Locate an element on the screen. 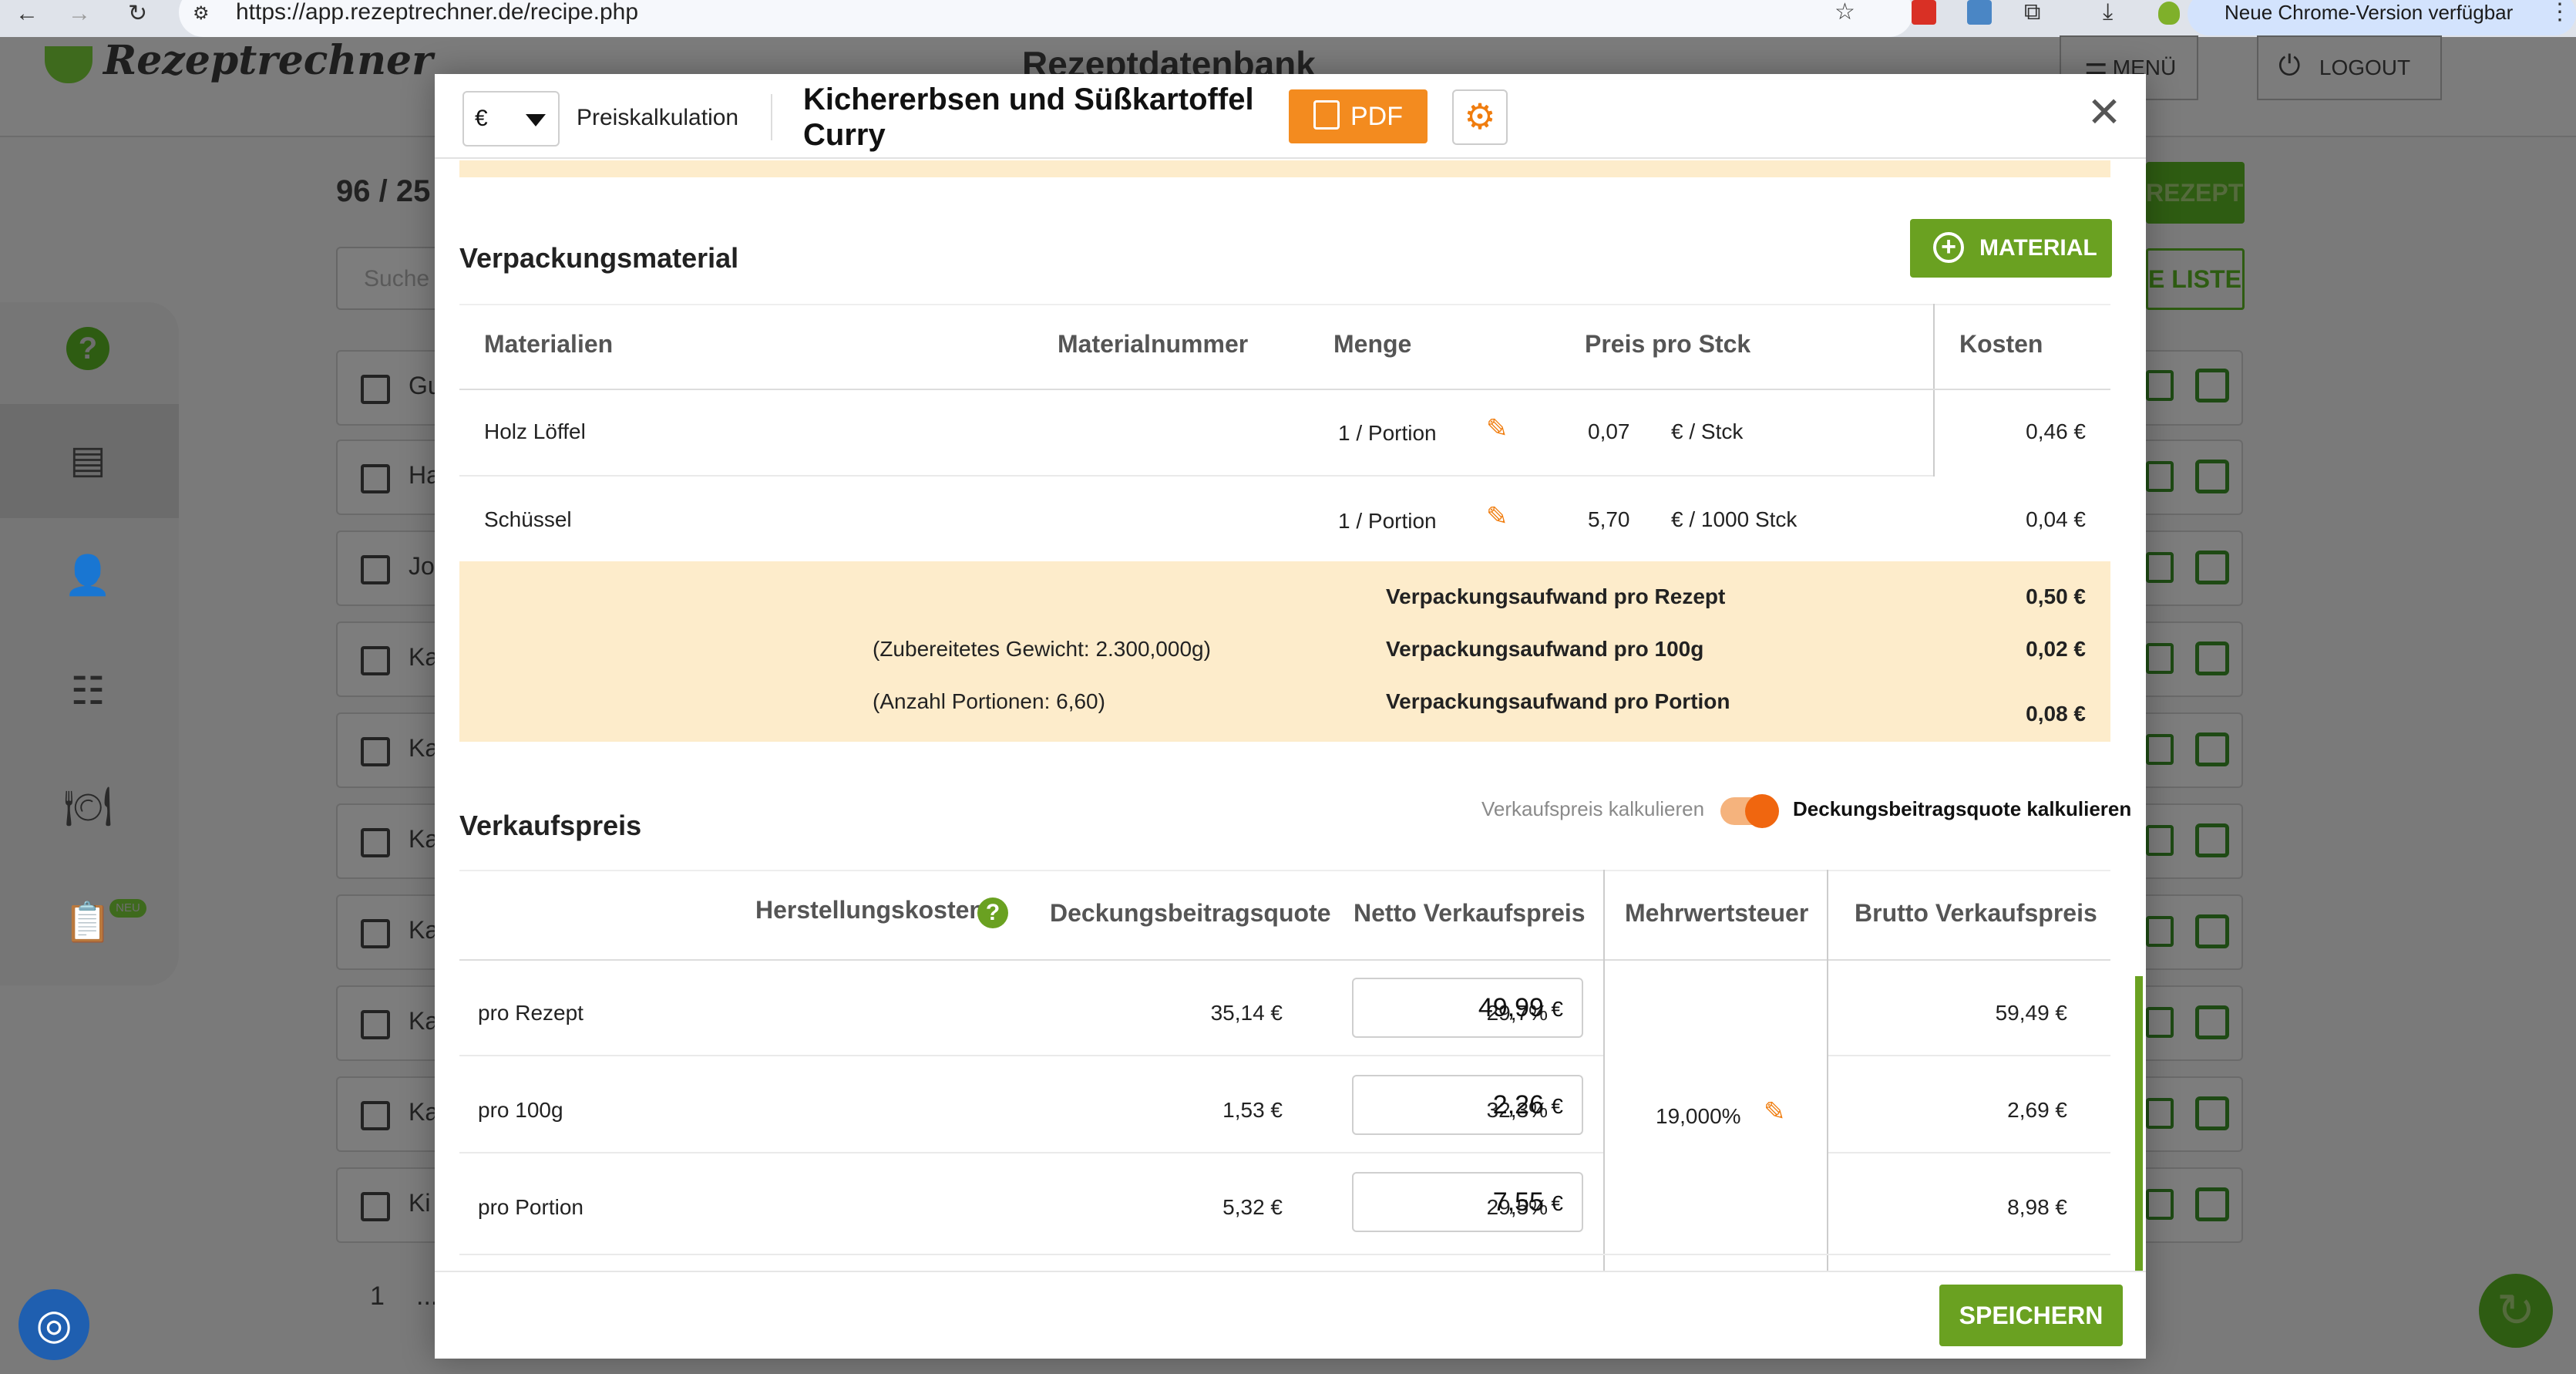  more-menu-icon: ⋮ is located at coordinates (2559, 16).